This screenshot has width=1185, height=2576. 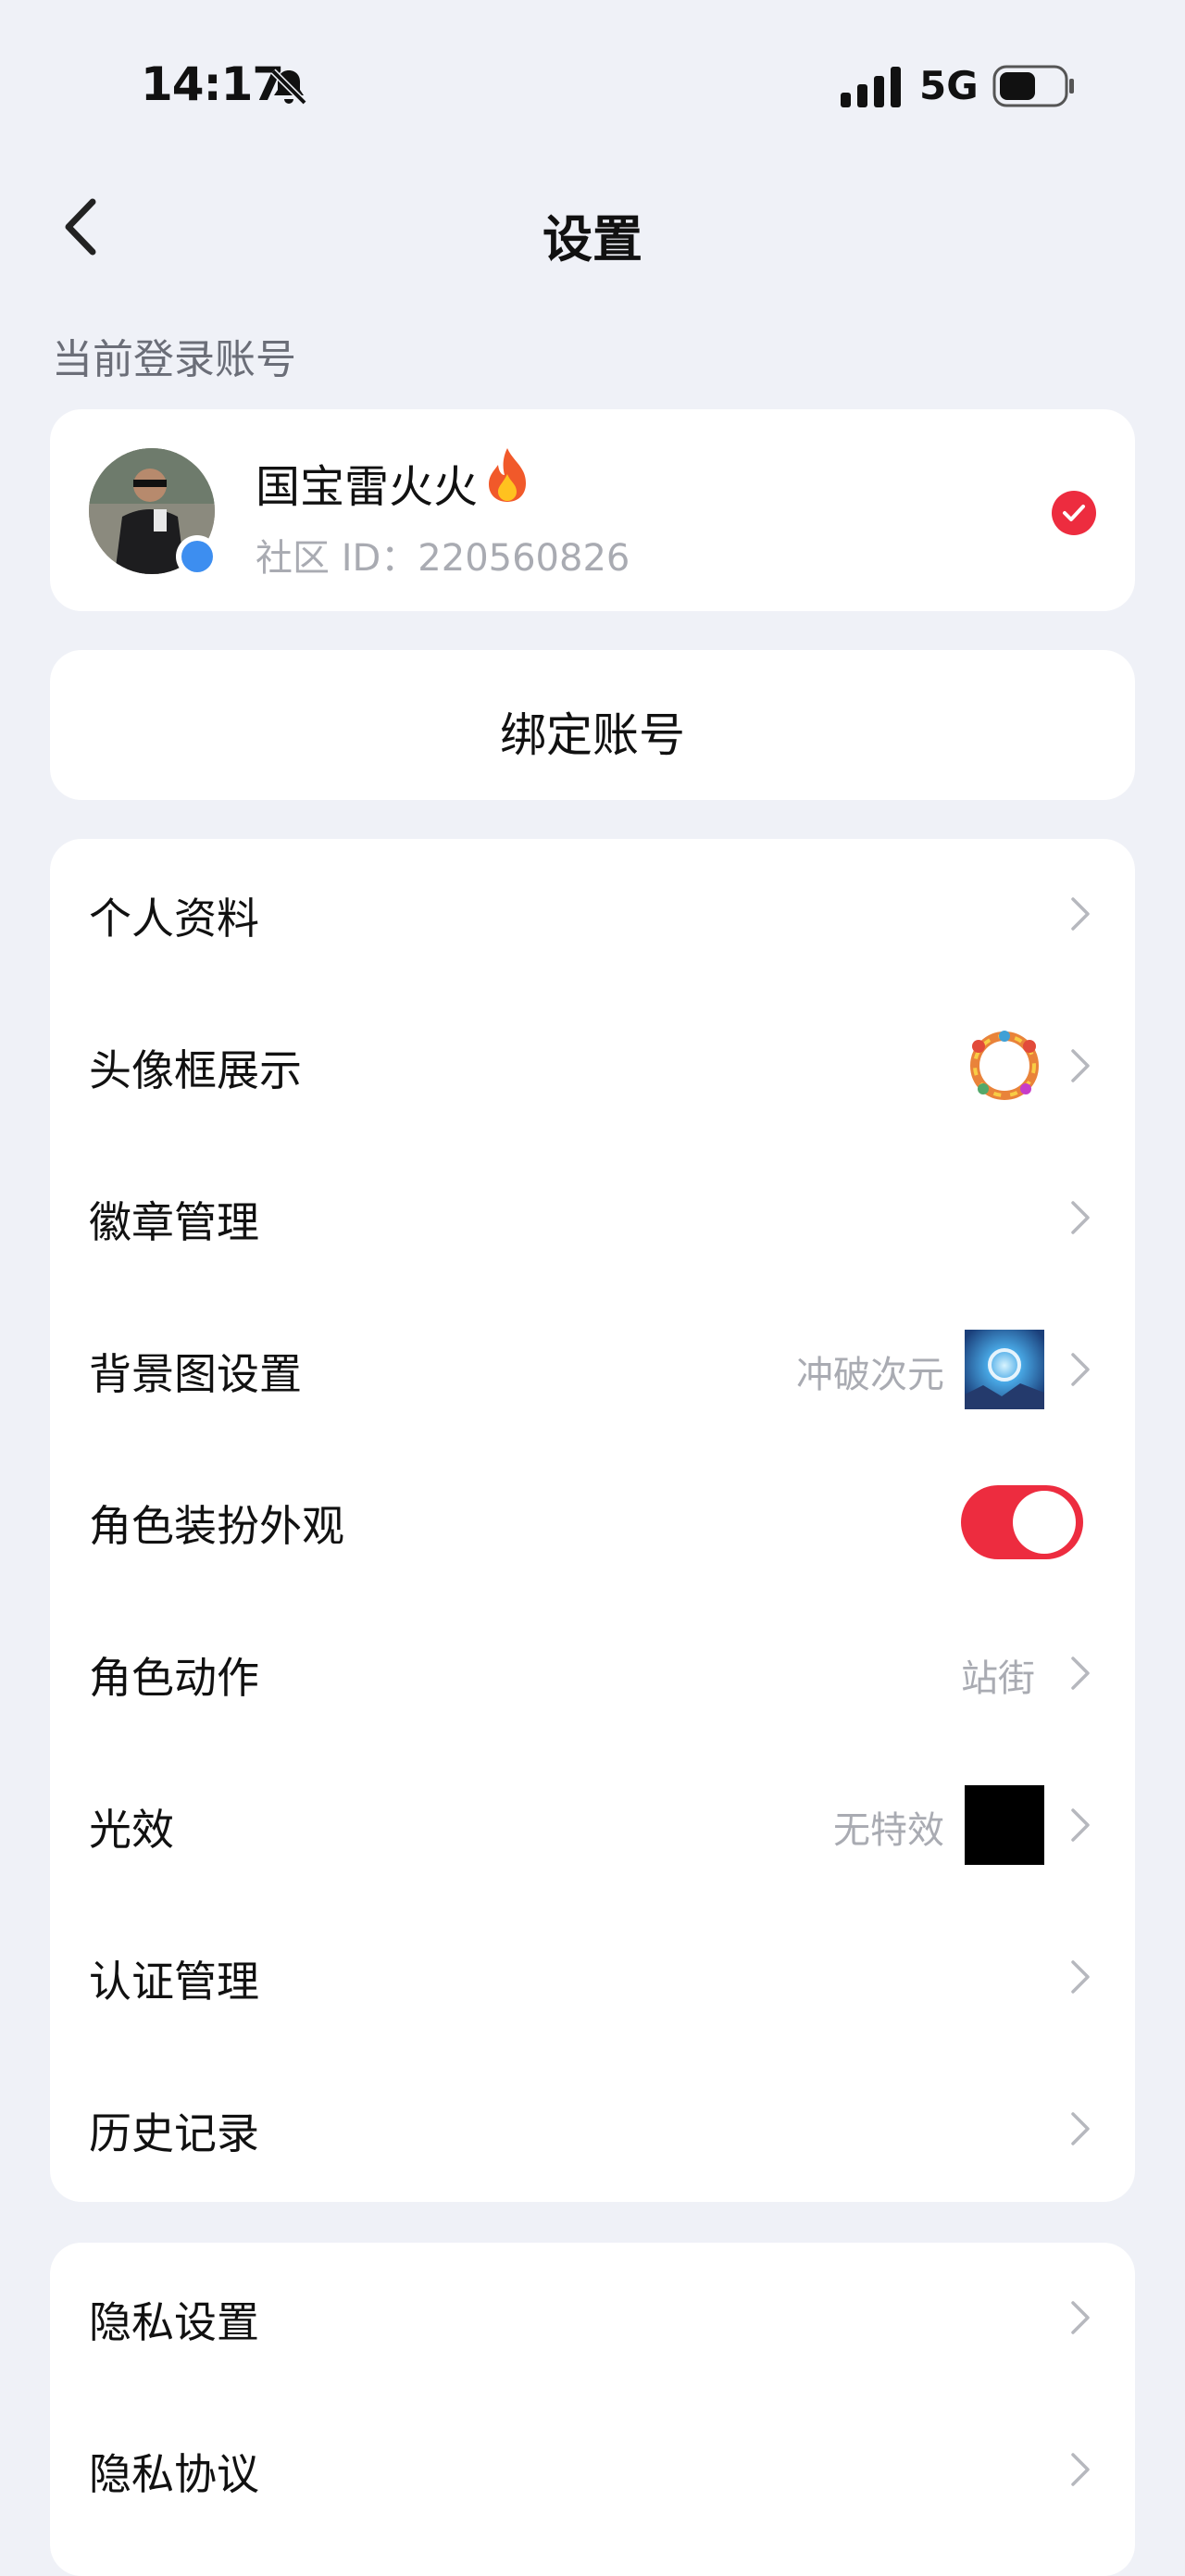 I want to click on menu-item-privacy-policy: 隐私协议, so click(x=592, y=2470).